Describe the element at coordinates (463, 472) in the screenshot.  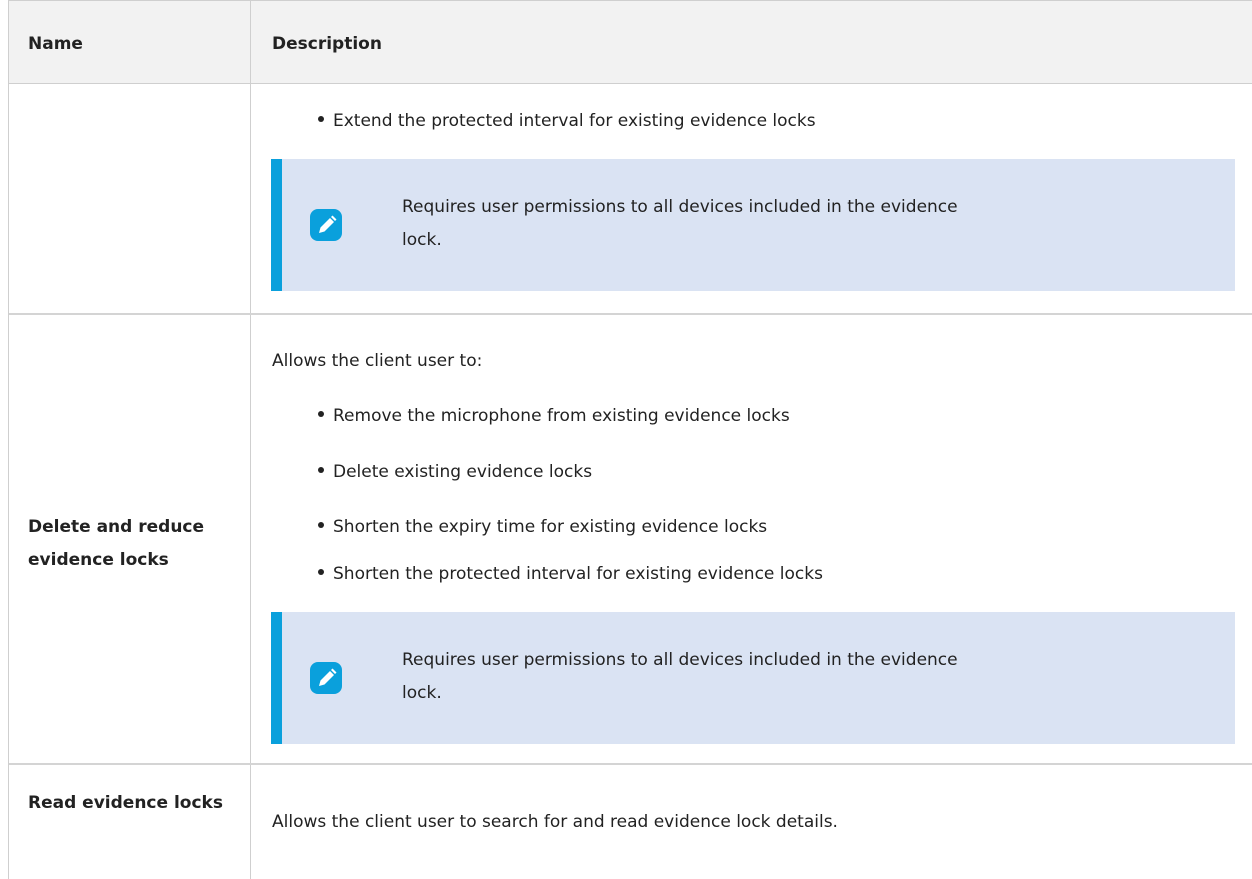
I see `list-item-text: Delete existing evidence locks` at that location.